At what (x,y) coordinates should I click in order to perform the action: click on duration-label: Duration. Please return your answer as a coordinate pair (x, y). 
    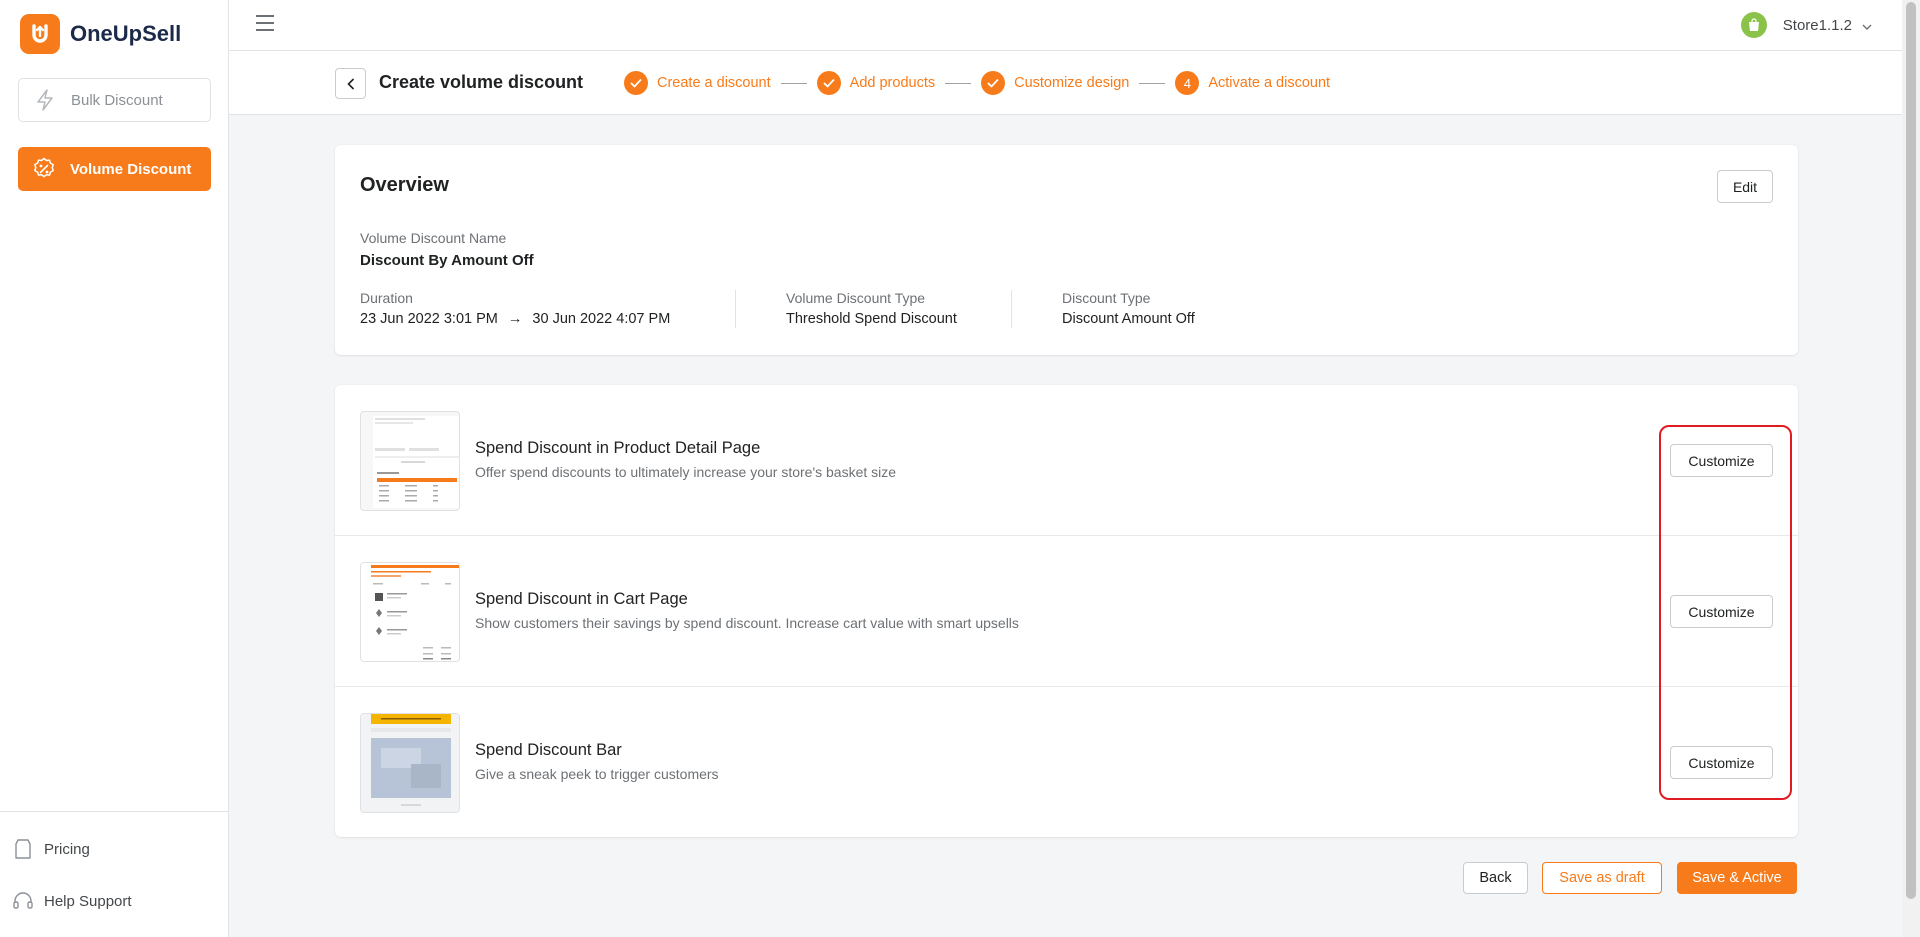
    Looking at the image, I should click on (386, 298).